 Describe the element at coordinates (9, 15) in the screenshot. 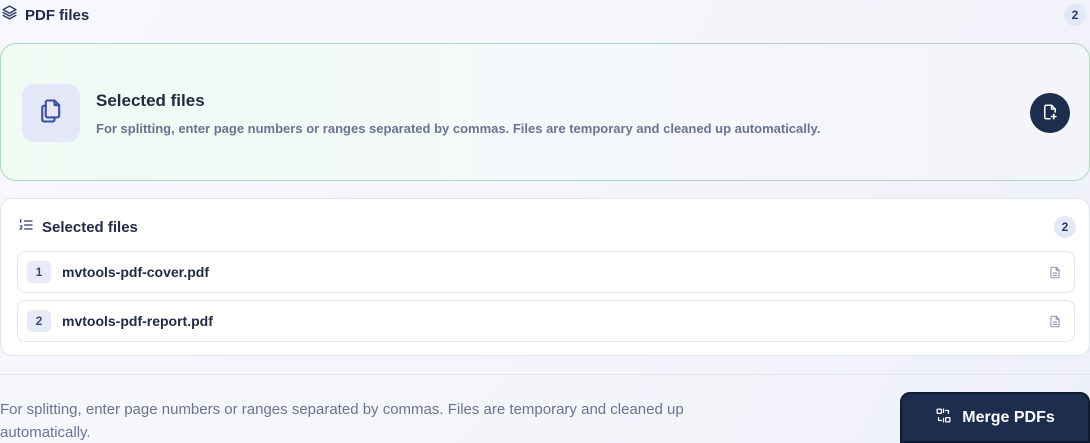

I see `layers-icon` at that location.